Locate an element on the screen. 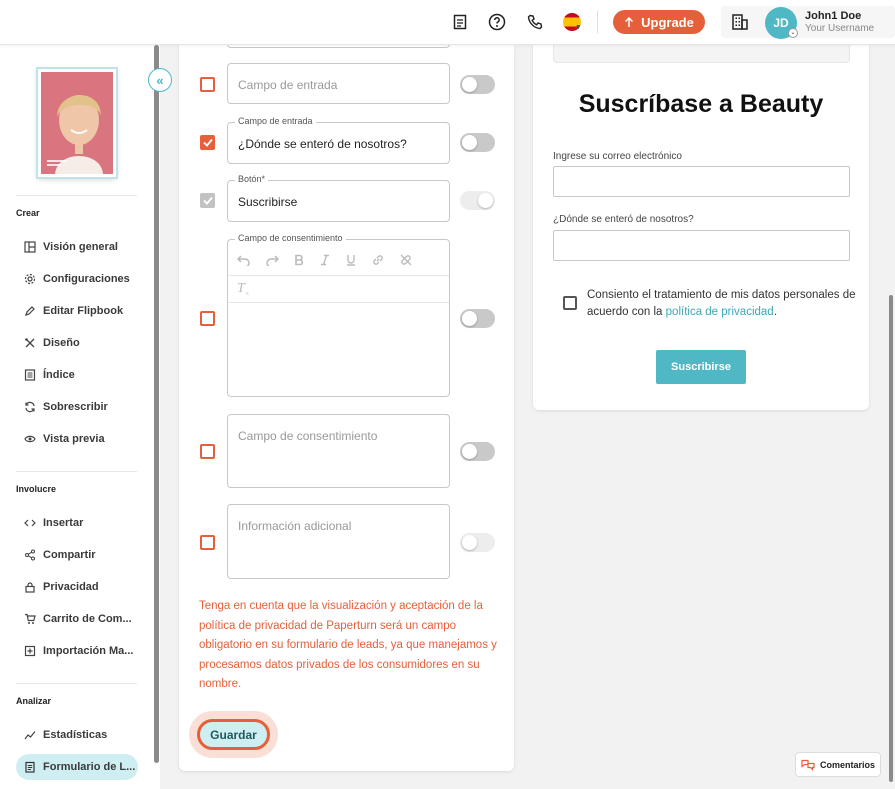 The height and width of the screenshot is (789, 895). sidebar-item-label: Editar Flipbook is located at coordinates (83, 311).